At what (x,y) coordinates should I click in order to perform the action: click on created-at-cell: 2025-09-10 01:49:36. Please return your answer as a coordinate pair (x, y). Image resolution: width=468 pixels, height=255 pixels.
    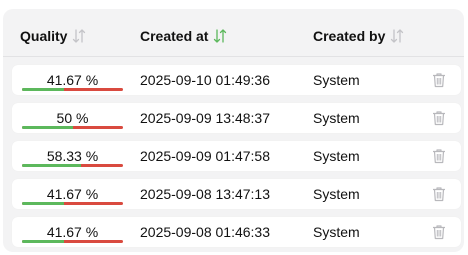
    Looking at the image, I should click on (205, 80).